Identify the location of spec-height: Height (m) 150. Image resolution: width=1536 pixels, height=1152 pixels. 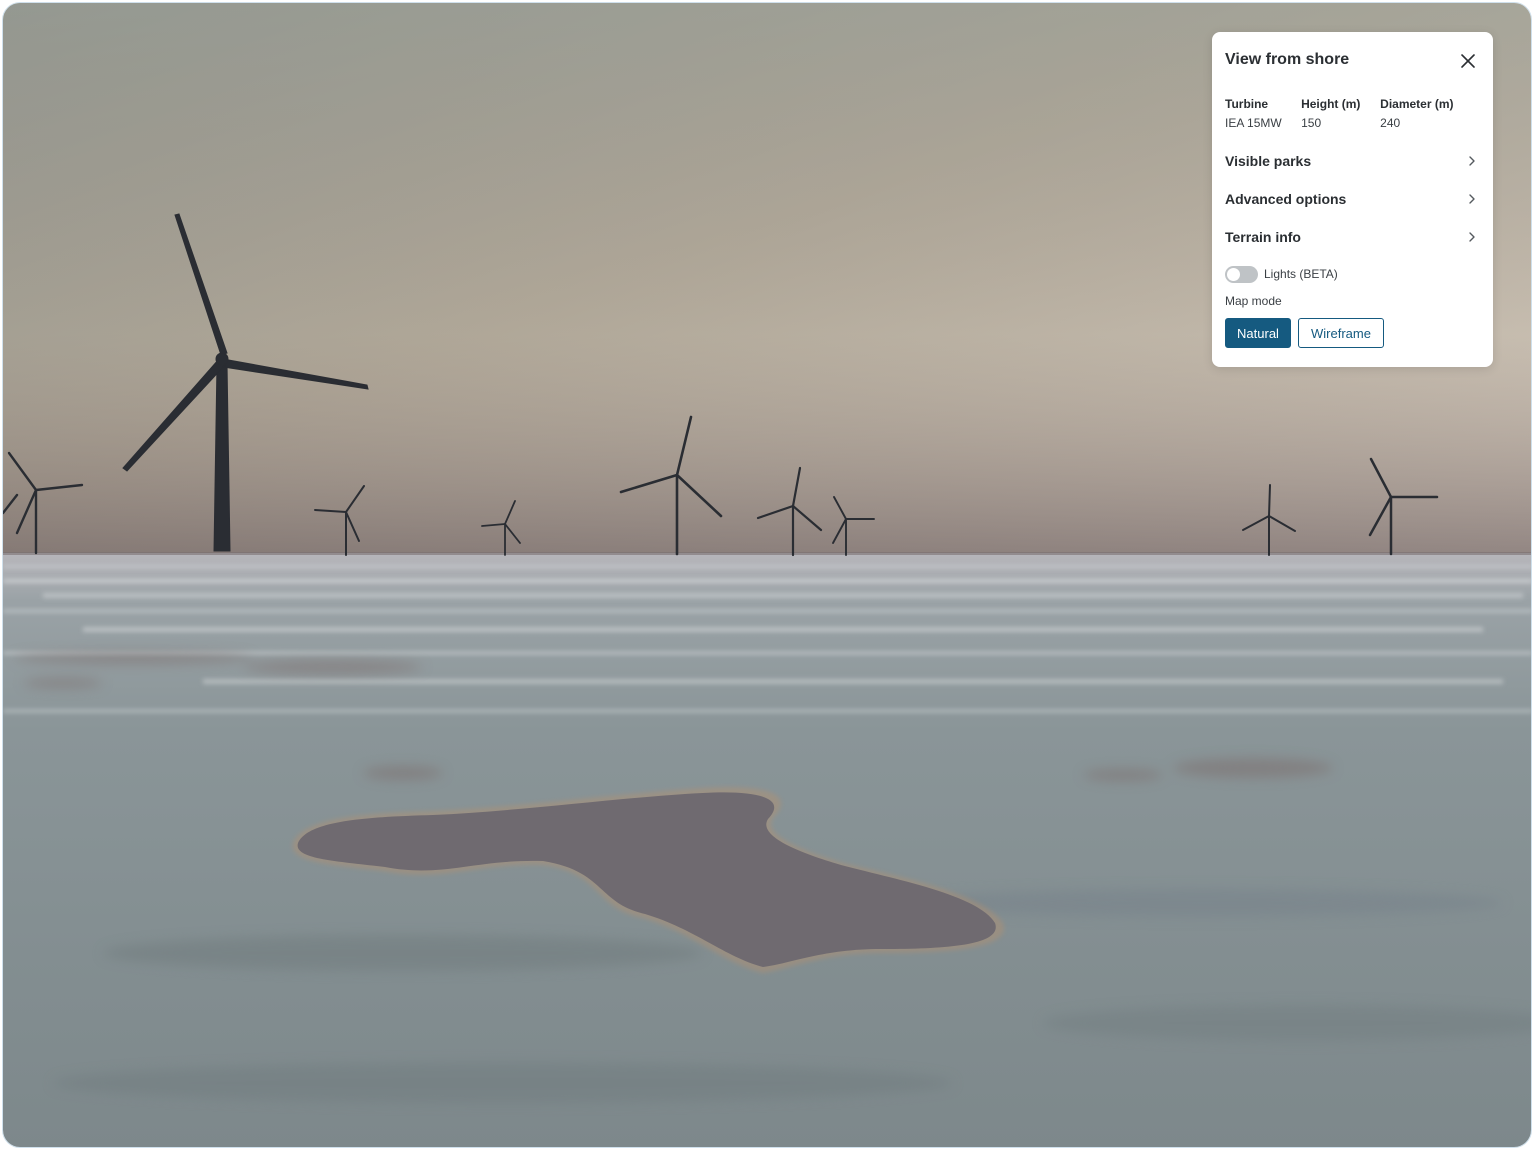
(1340, 113).